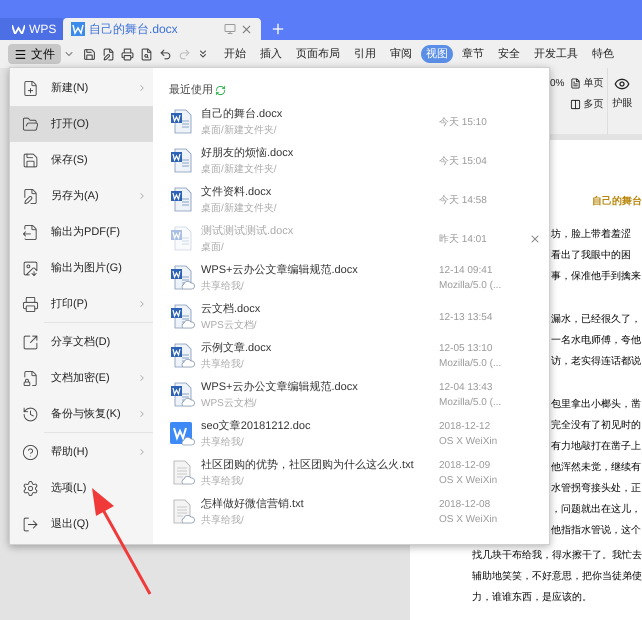  I want to click on ribbon-tab: 开始, so click(235, 54).